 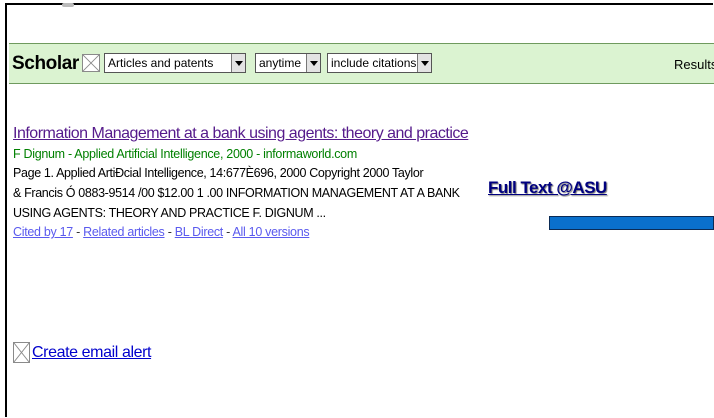 What do you see at coordinates (161, 63) in the screenshot?
I see `content-type-value: Articles and patents` at bounding box center [161, 63].